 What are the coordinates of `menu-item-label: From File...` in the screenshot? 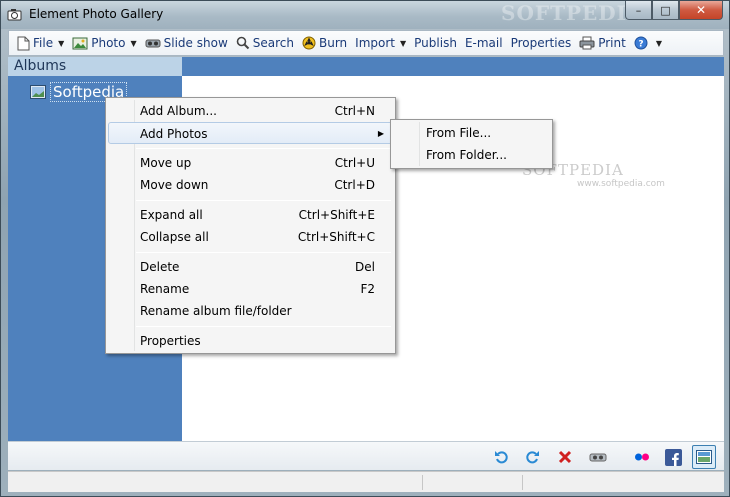 It's located at (459, 133).